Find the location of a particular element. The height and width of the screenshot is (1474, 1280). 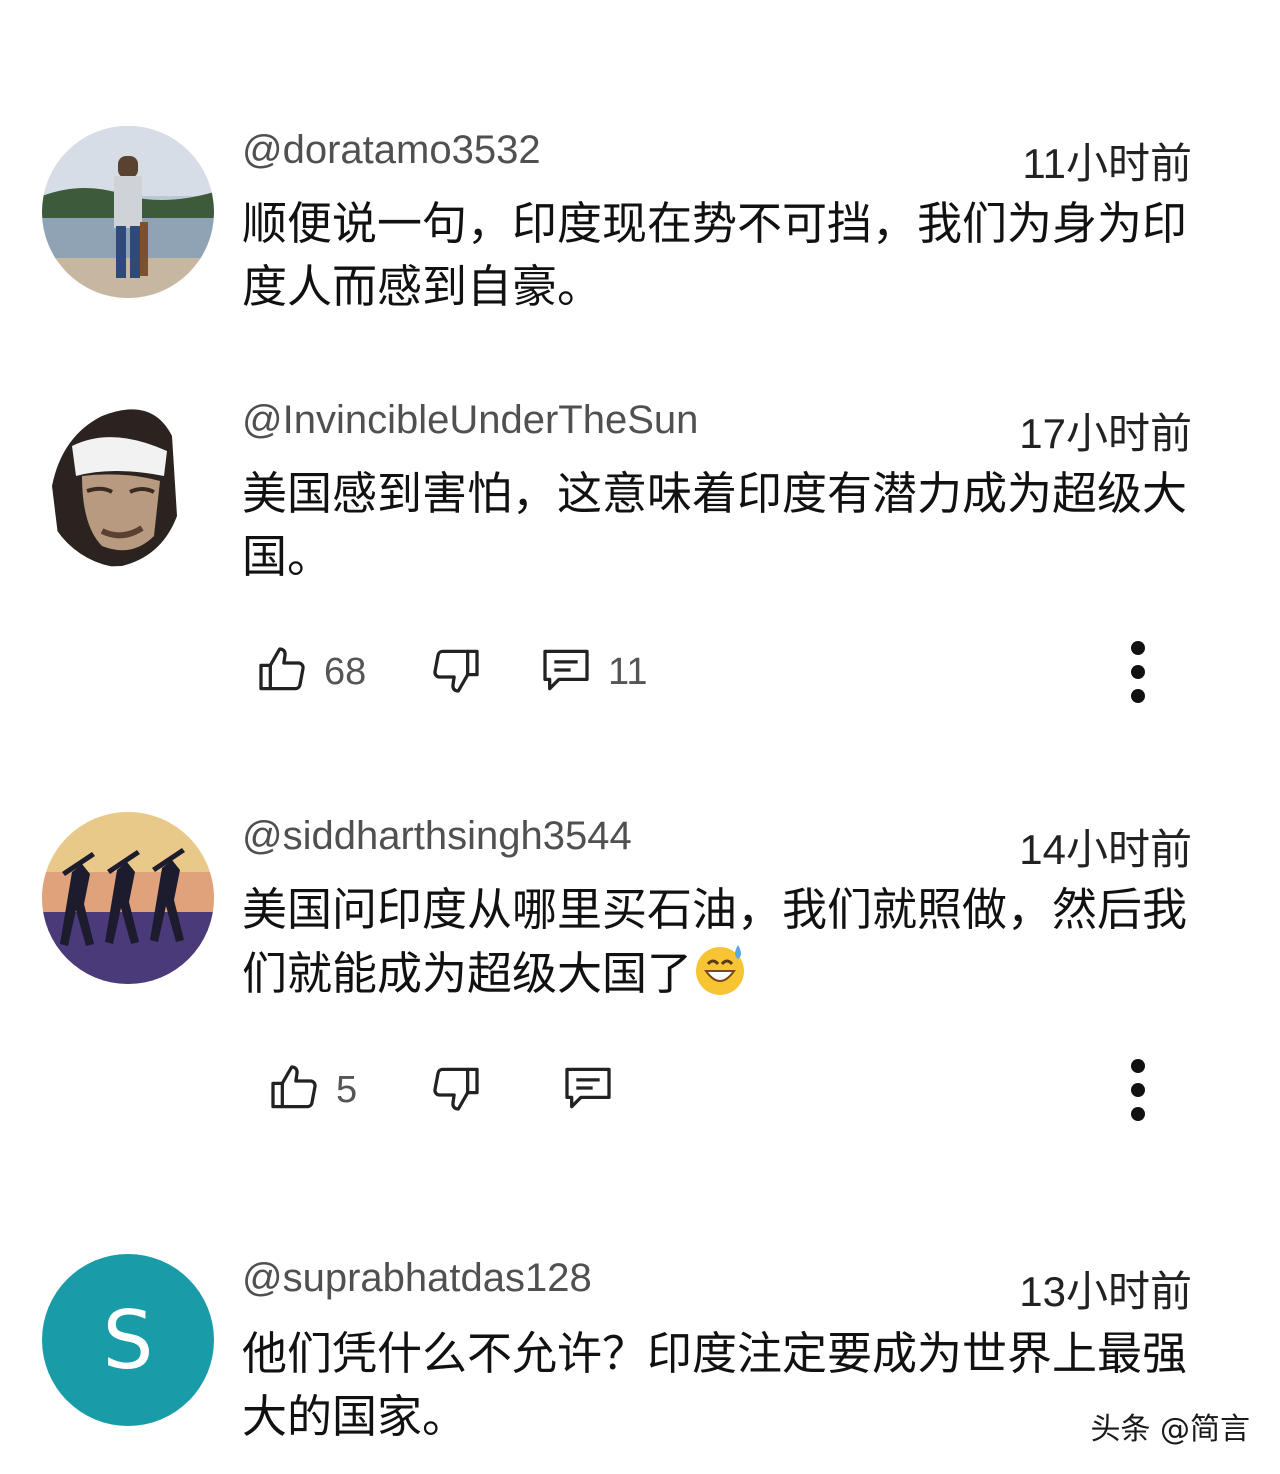

avatar: S is located at coordinates (128, 1340).